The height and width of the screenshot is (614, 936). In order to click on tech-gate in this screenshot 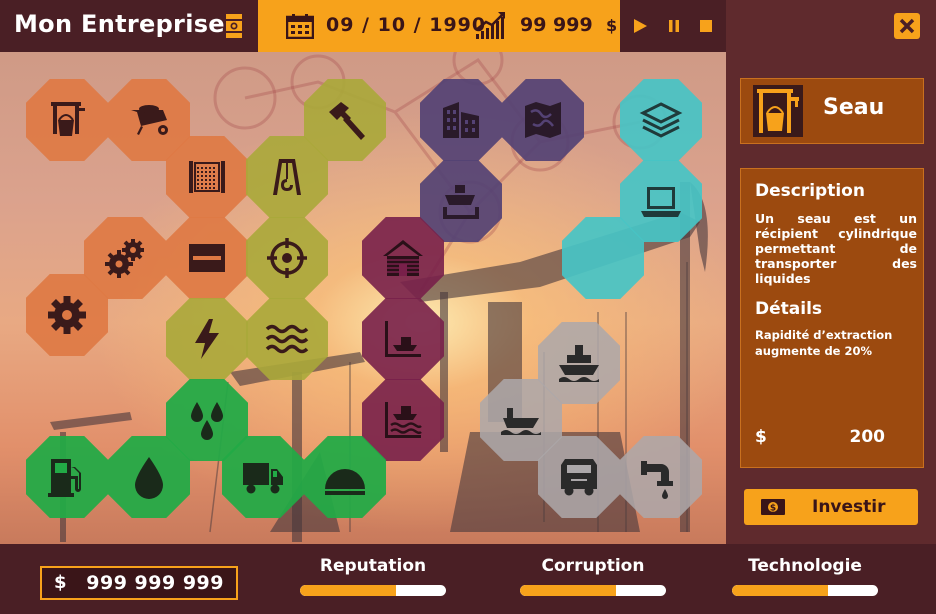, I will do `click(207, 177)`.